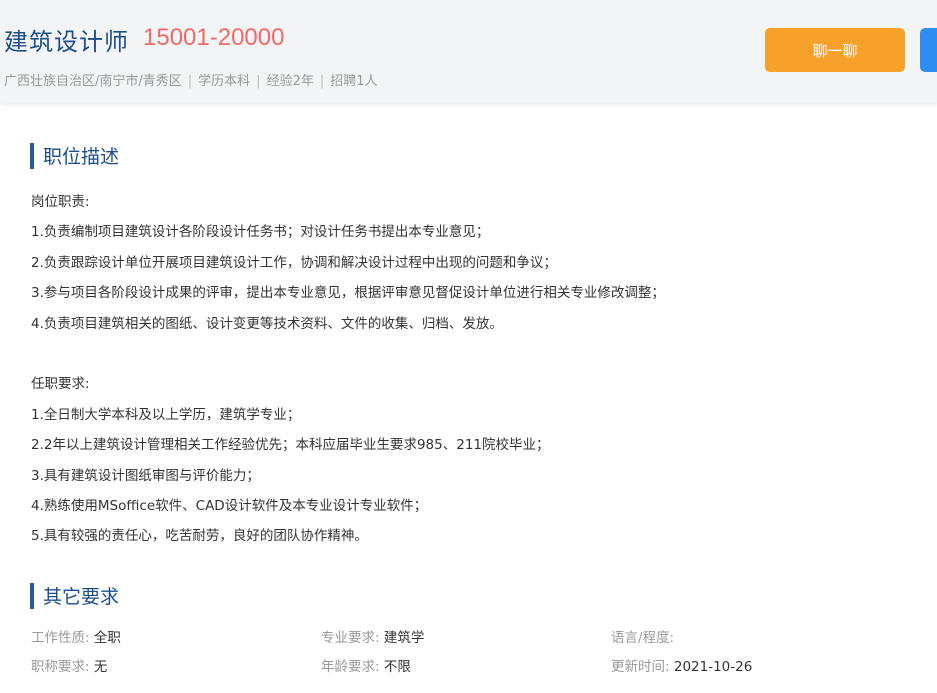 Image resolution: width=937 pixels, height=693 pixels. What do you see at coordinates (928, 50) in the screenshot?
I see `apply-button` at bounding box center [928, 50].